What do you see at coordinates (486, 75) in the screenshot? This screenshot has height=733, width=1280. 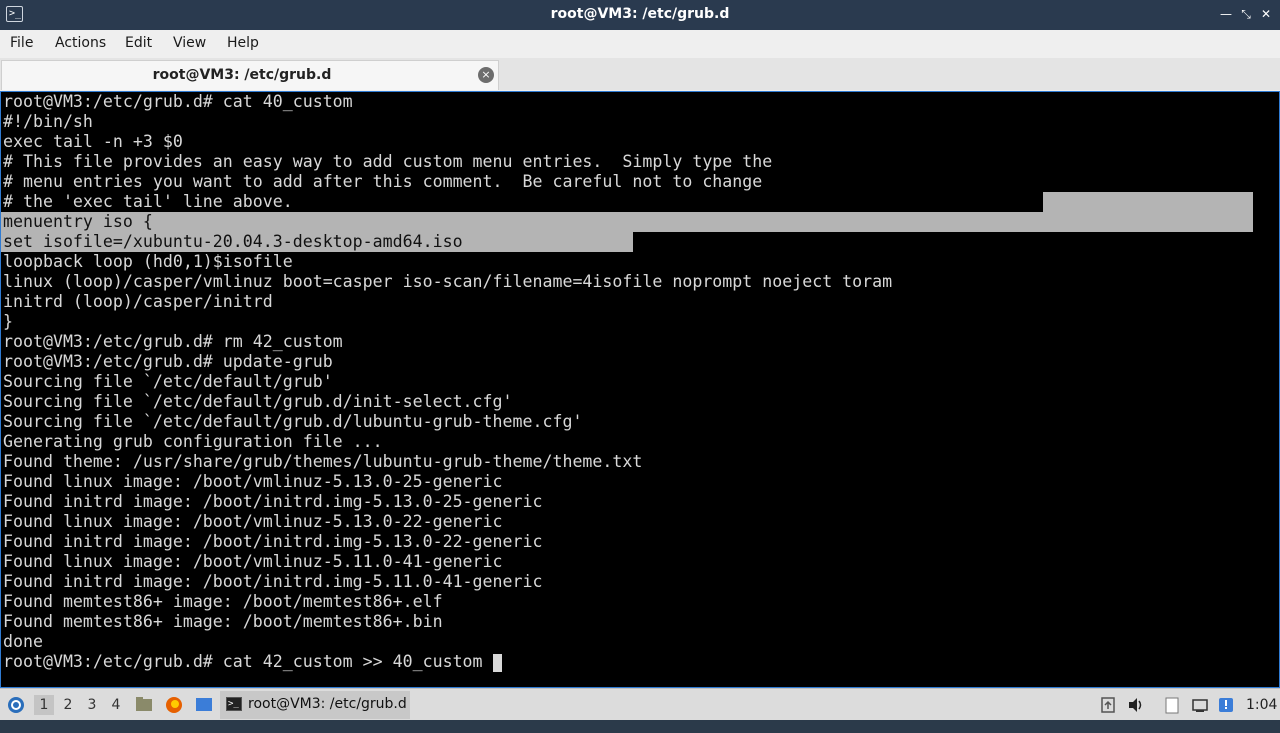 I see `tab-close-icon: ×` at bounding box center [486, 75].